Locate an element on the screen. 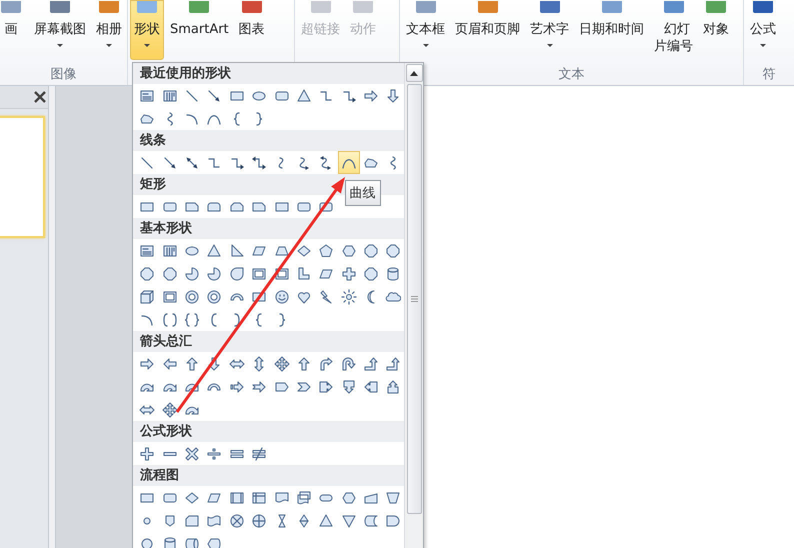 This screenshot has height=548, width=794. ribbon-button: 日期和时间 is located at coordinates (611, 30).